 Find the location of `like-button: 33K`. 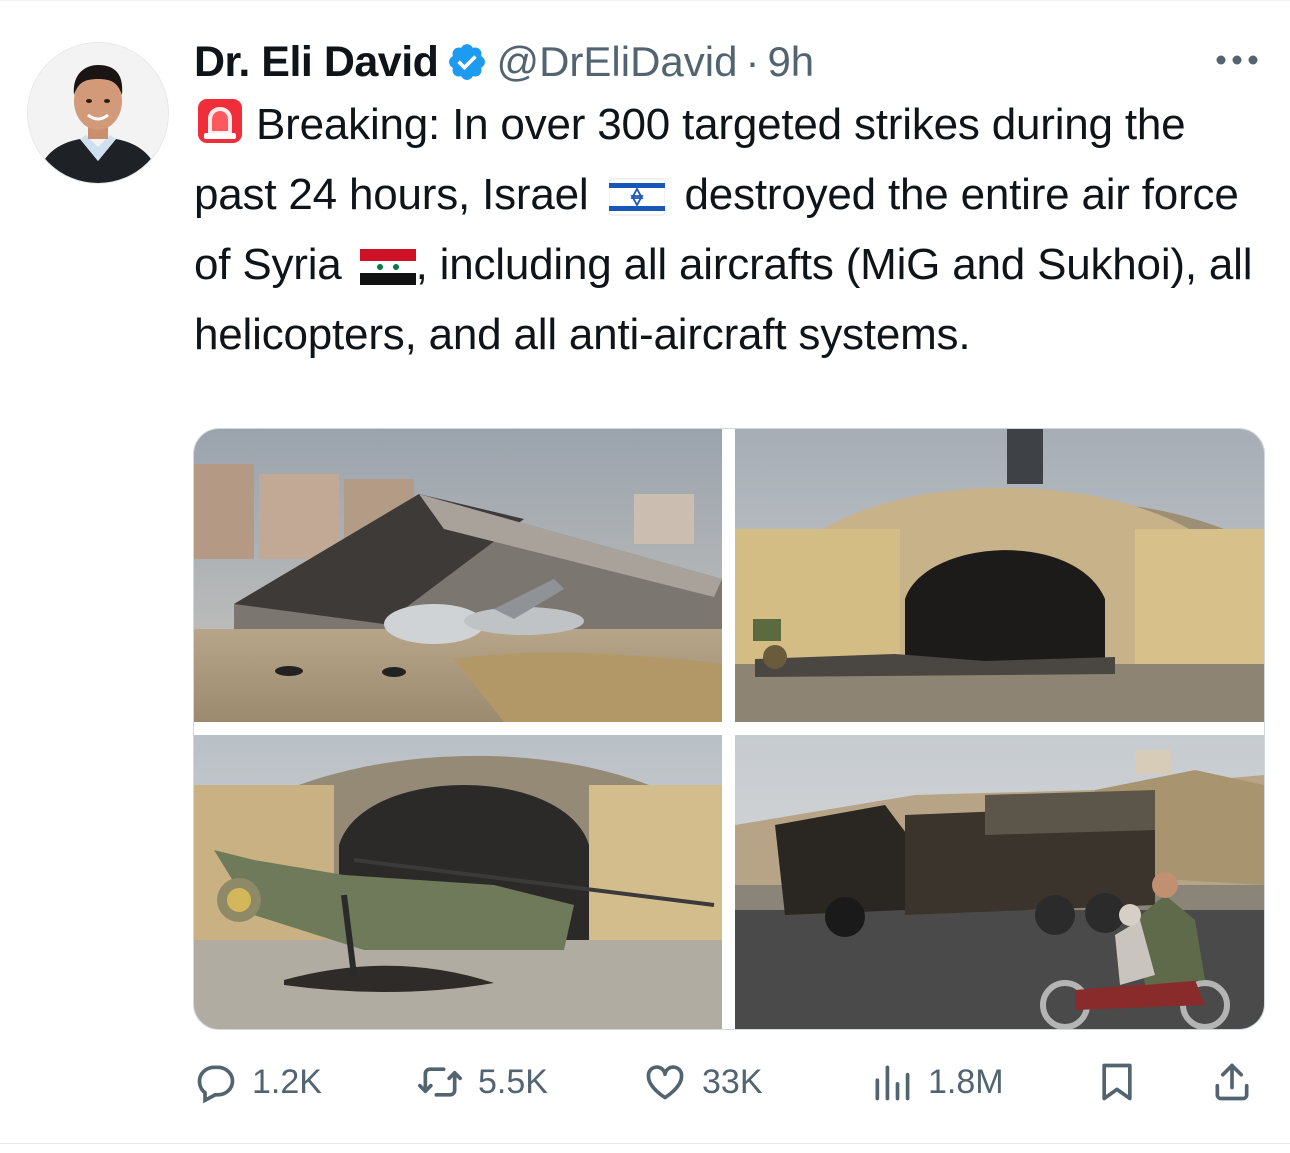

like-button: 33K is located at coordinates (702, 1082).